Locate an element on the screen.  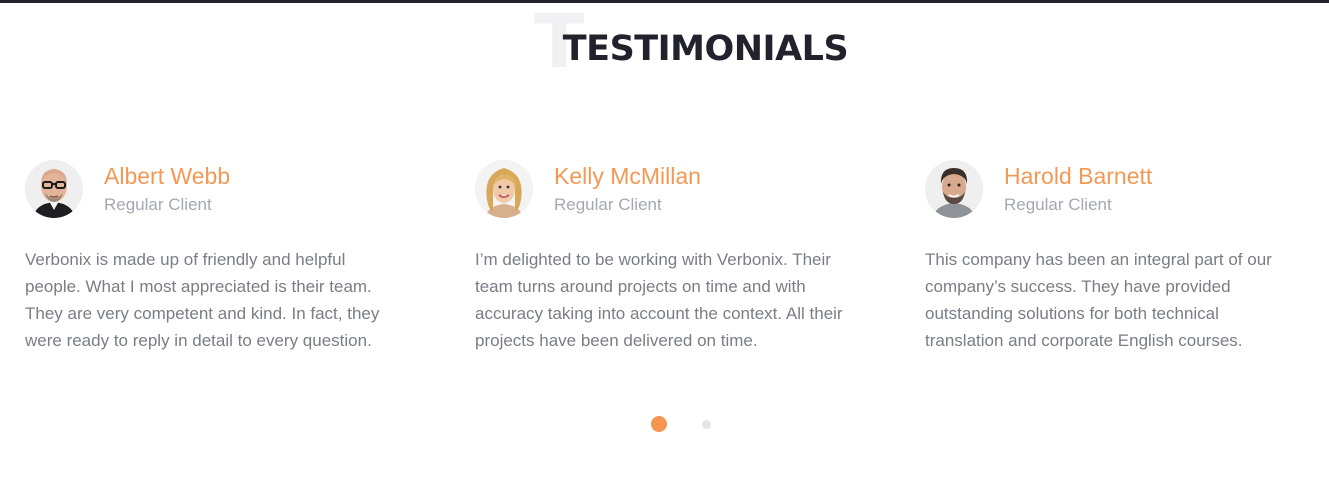
testimonial-author-name: Harold Barnett is located at coordinates (1078, 176).